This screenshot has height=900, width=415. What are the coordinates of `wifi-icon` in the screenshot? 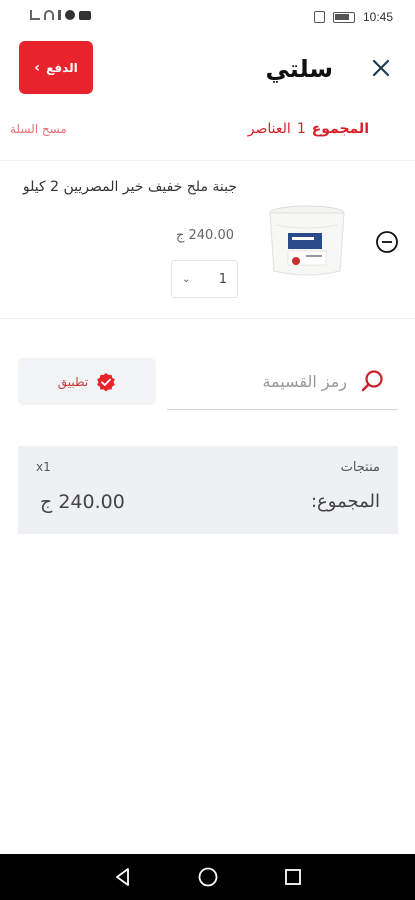 It's located at (49, 15).